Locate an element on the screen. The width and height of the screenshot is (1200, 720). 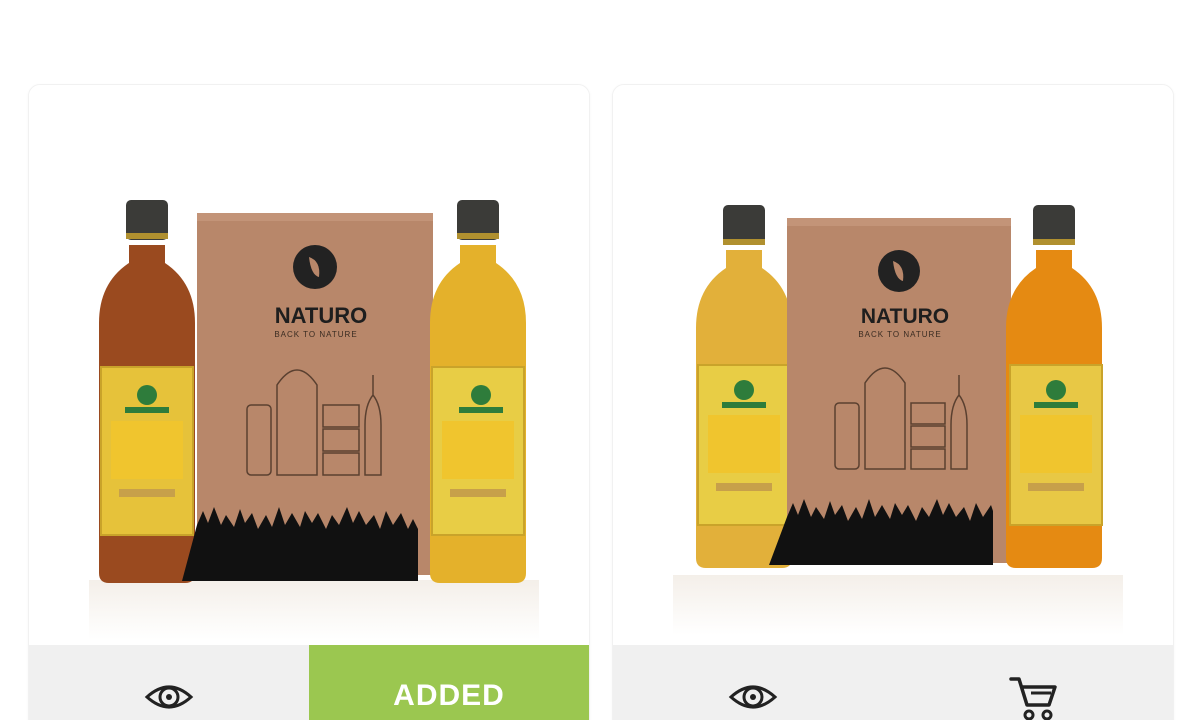
add-to-cart-button is located at coordinates (1033, 682).